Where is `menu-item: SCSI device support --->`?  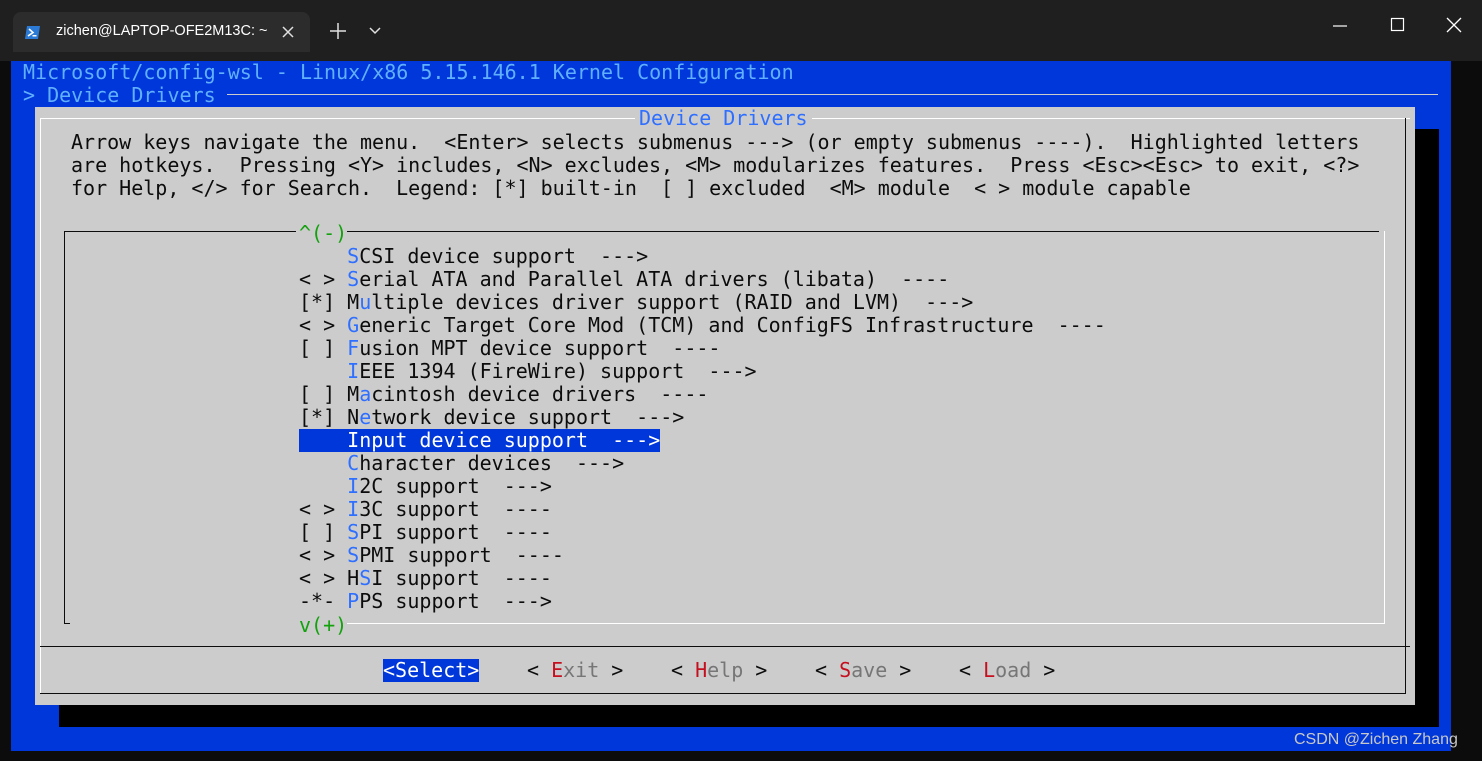 menu-item: SCSI device support ---> is located at coordinates (473, 256).